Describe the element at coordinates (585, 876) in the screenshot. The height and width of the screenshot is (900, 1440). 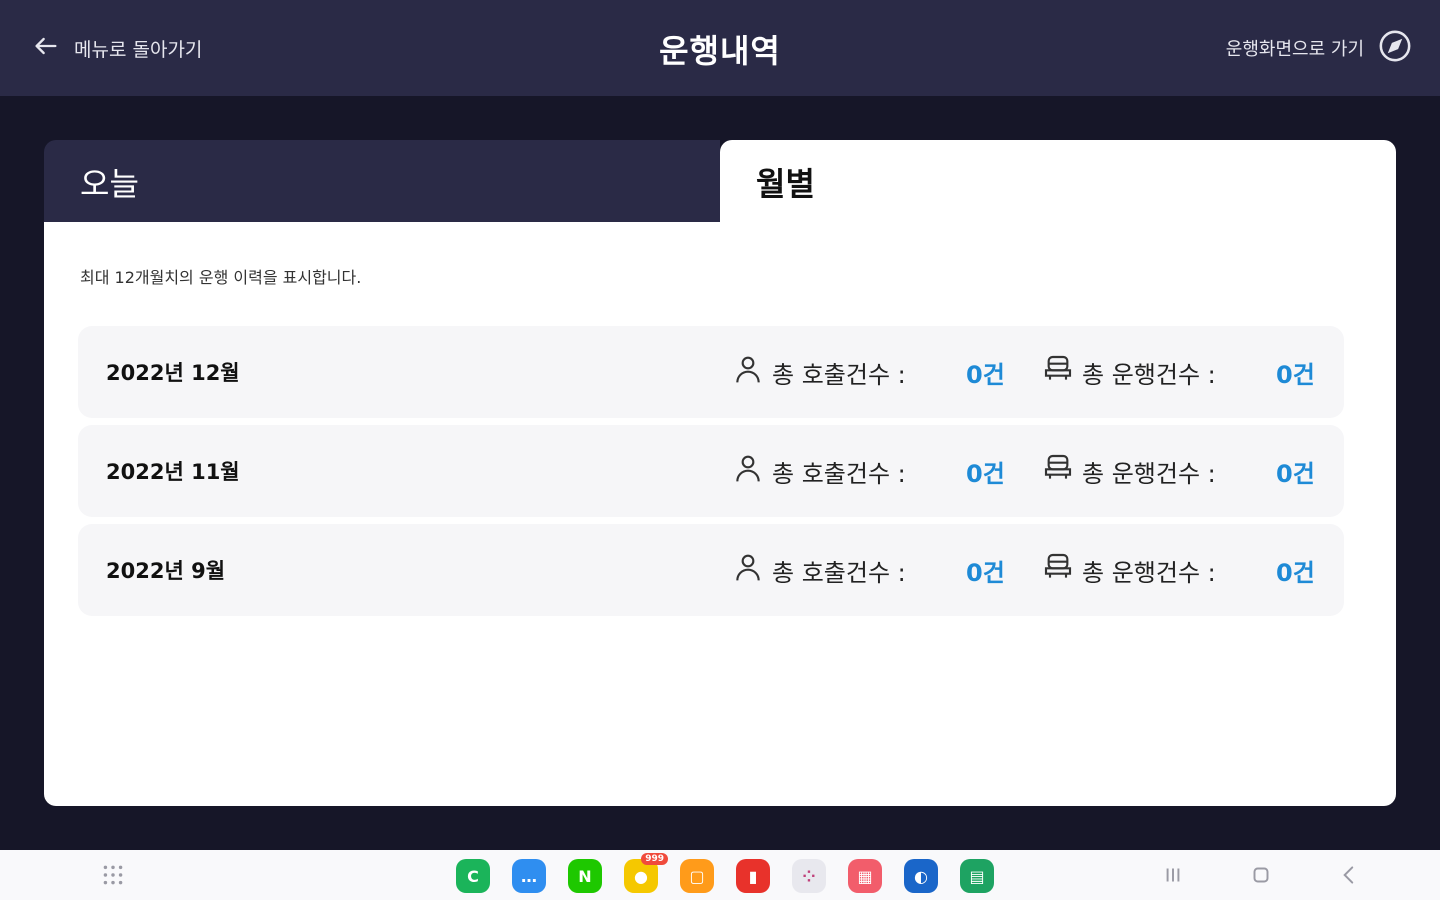
I see `naver-app-icon: N` at that location.